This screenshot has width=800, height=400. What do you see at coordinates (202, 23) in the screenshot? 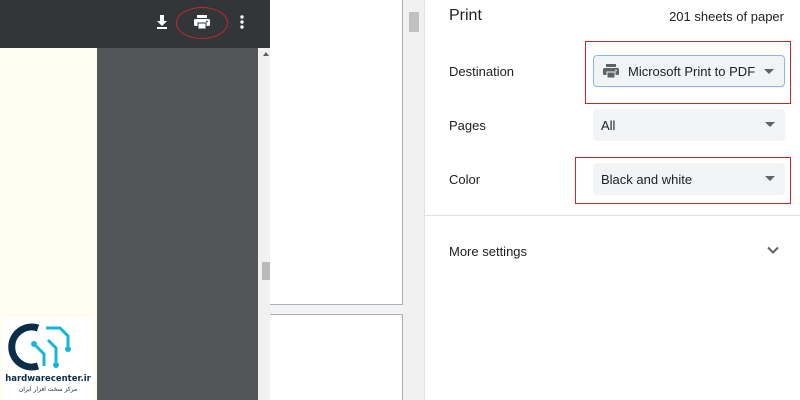
I see `print-highlight-circle` at bounding box center [202, 23].